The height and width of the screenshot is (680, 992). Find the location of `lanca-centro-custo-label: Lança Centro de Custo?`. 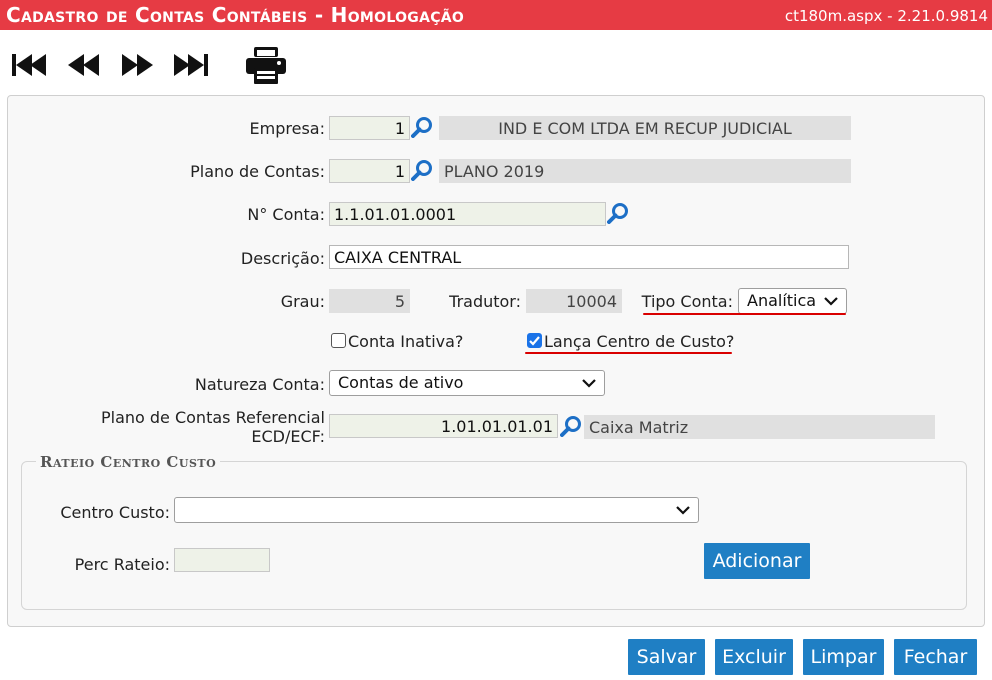

lanca-centro-custo-label: Lança Centro de Custo? is located at coordinates (639, 341).